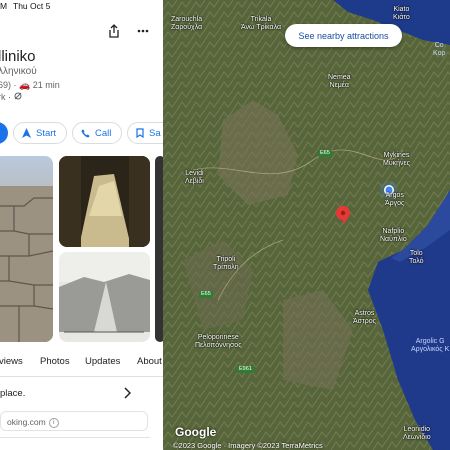 Image resolution: width=450 pixels, height=450 pixels. Describe the element at coordinates (18, 56) in the screenshot. I see `place-title: lliniko` at that location.